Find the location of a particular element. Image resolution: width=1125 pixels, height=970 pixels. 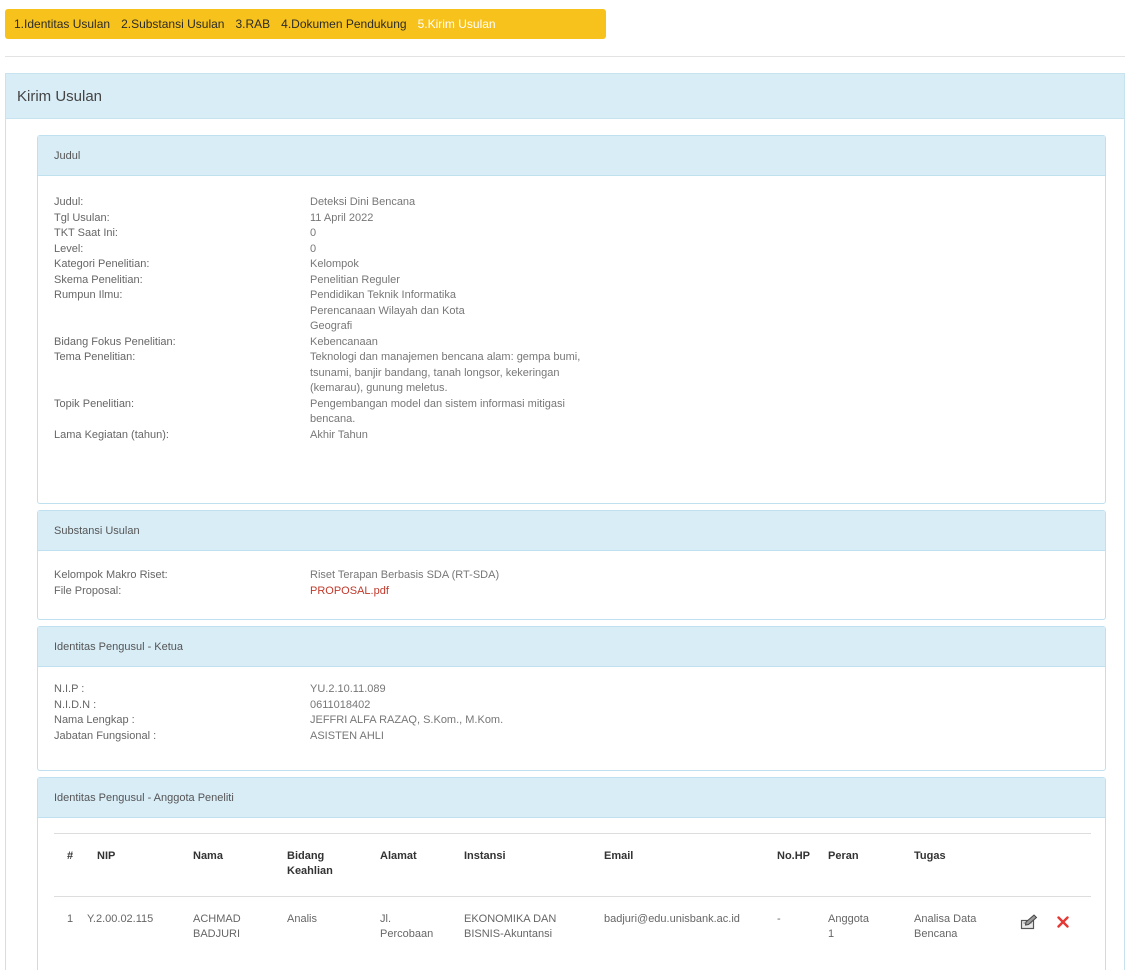

detail-label: Rumpun Ilmu: is located at coordinates (88, 295).